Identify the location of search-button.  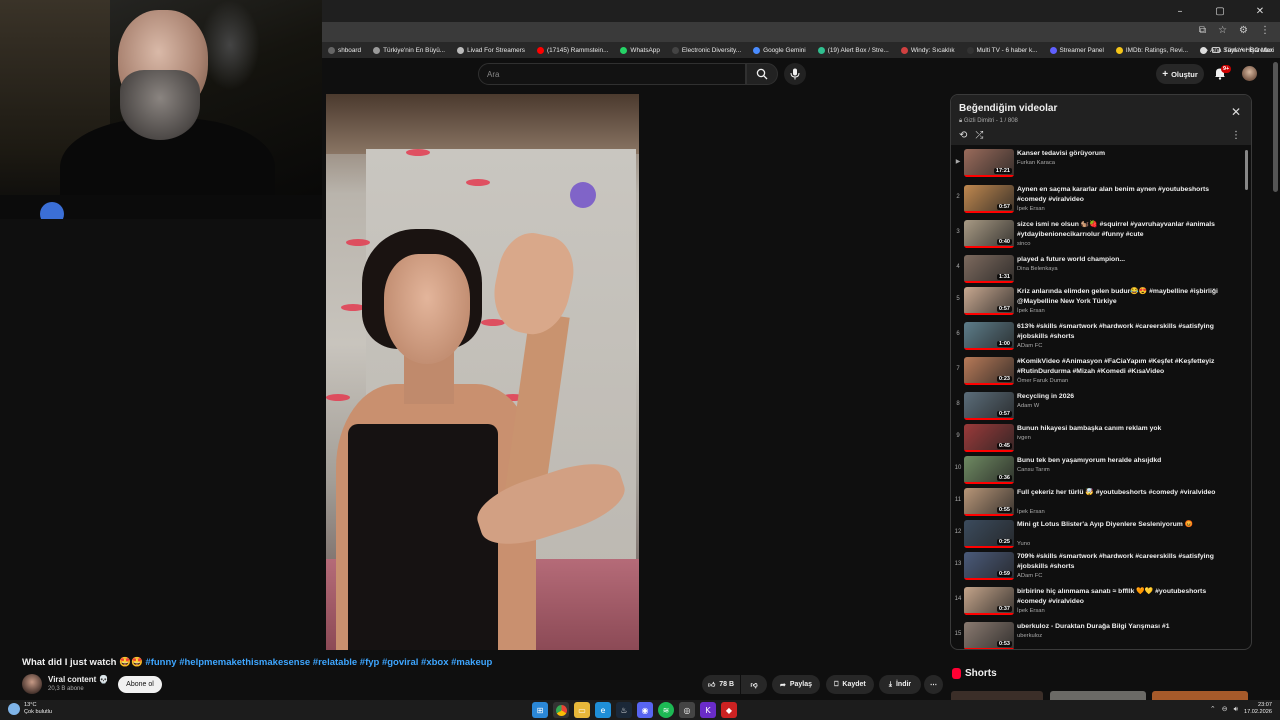
(762, 74).